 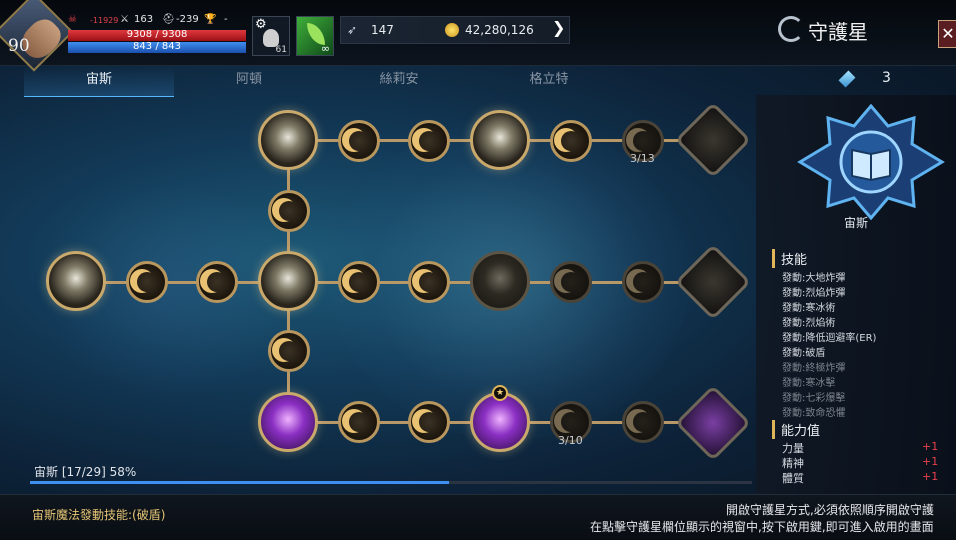 I want to click on star-node-vertical-lower, so click(x=289, y=351).